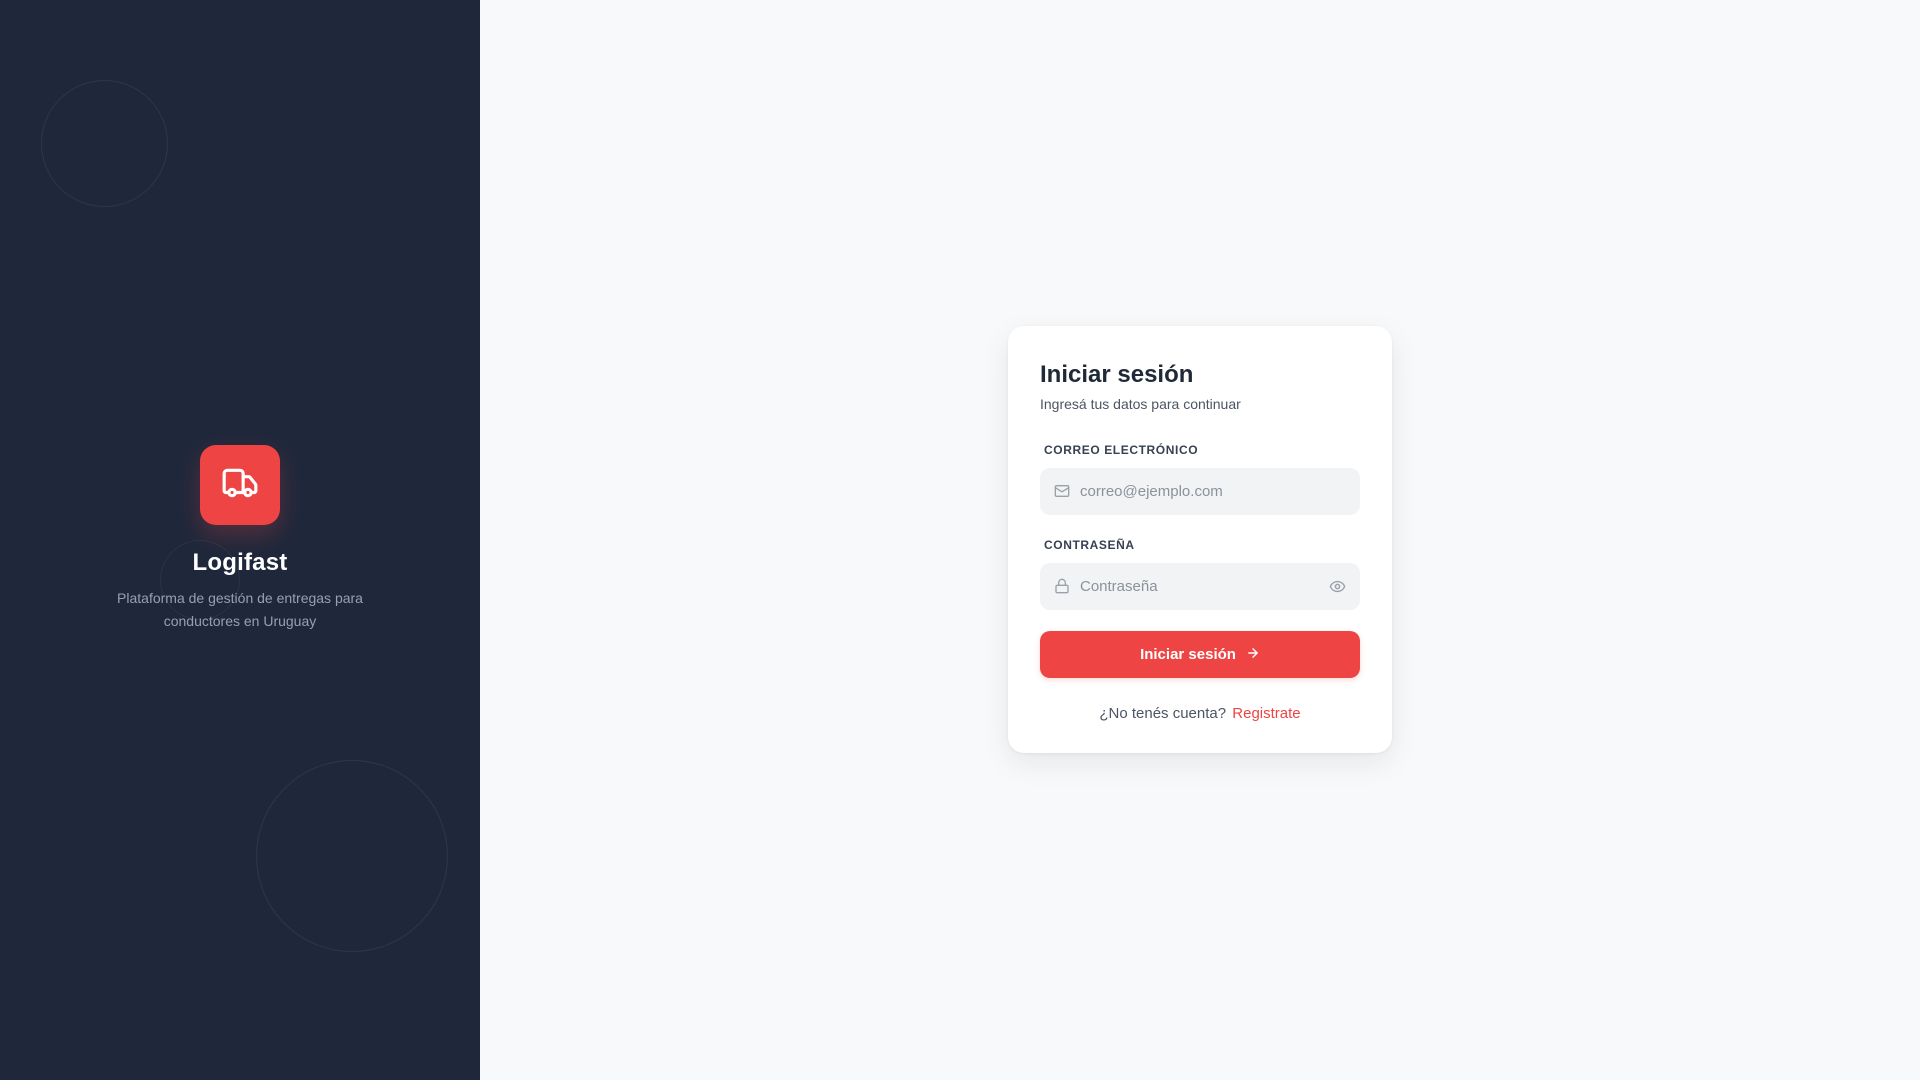 Image resolution: width=1920 pixels, height=1080 pixels. I want to click on email-field-wrapper, so click(1200, 491).